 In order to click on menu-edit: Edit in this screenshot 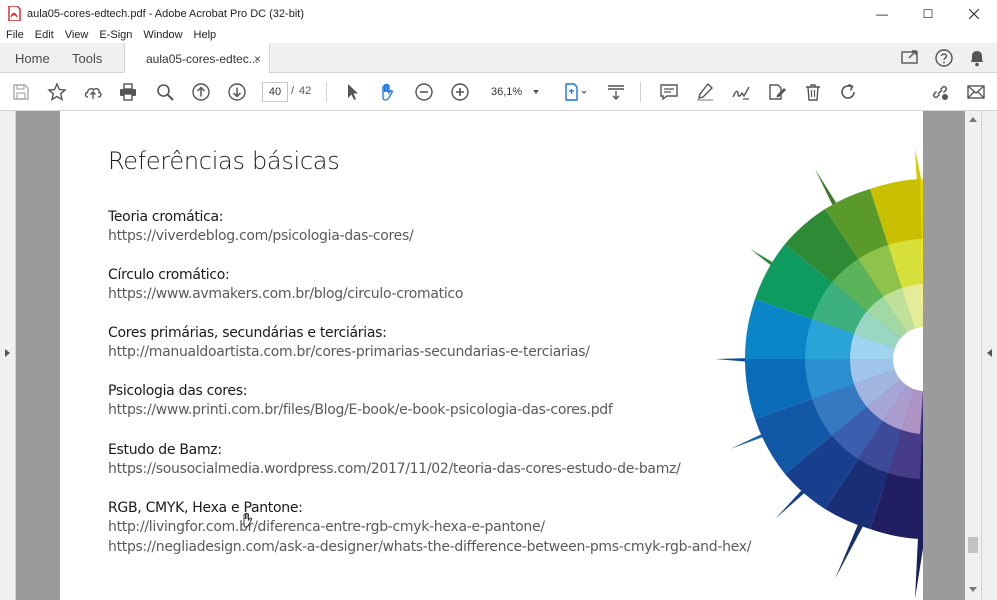, I will do `click(44, 35)`.